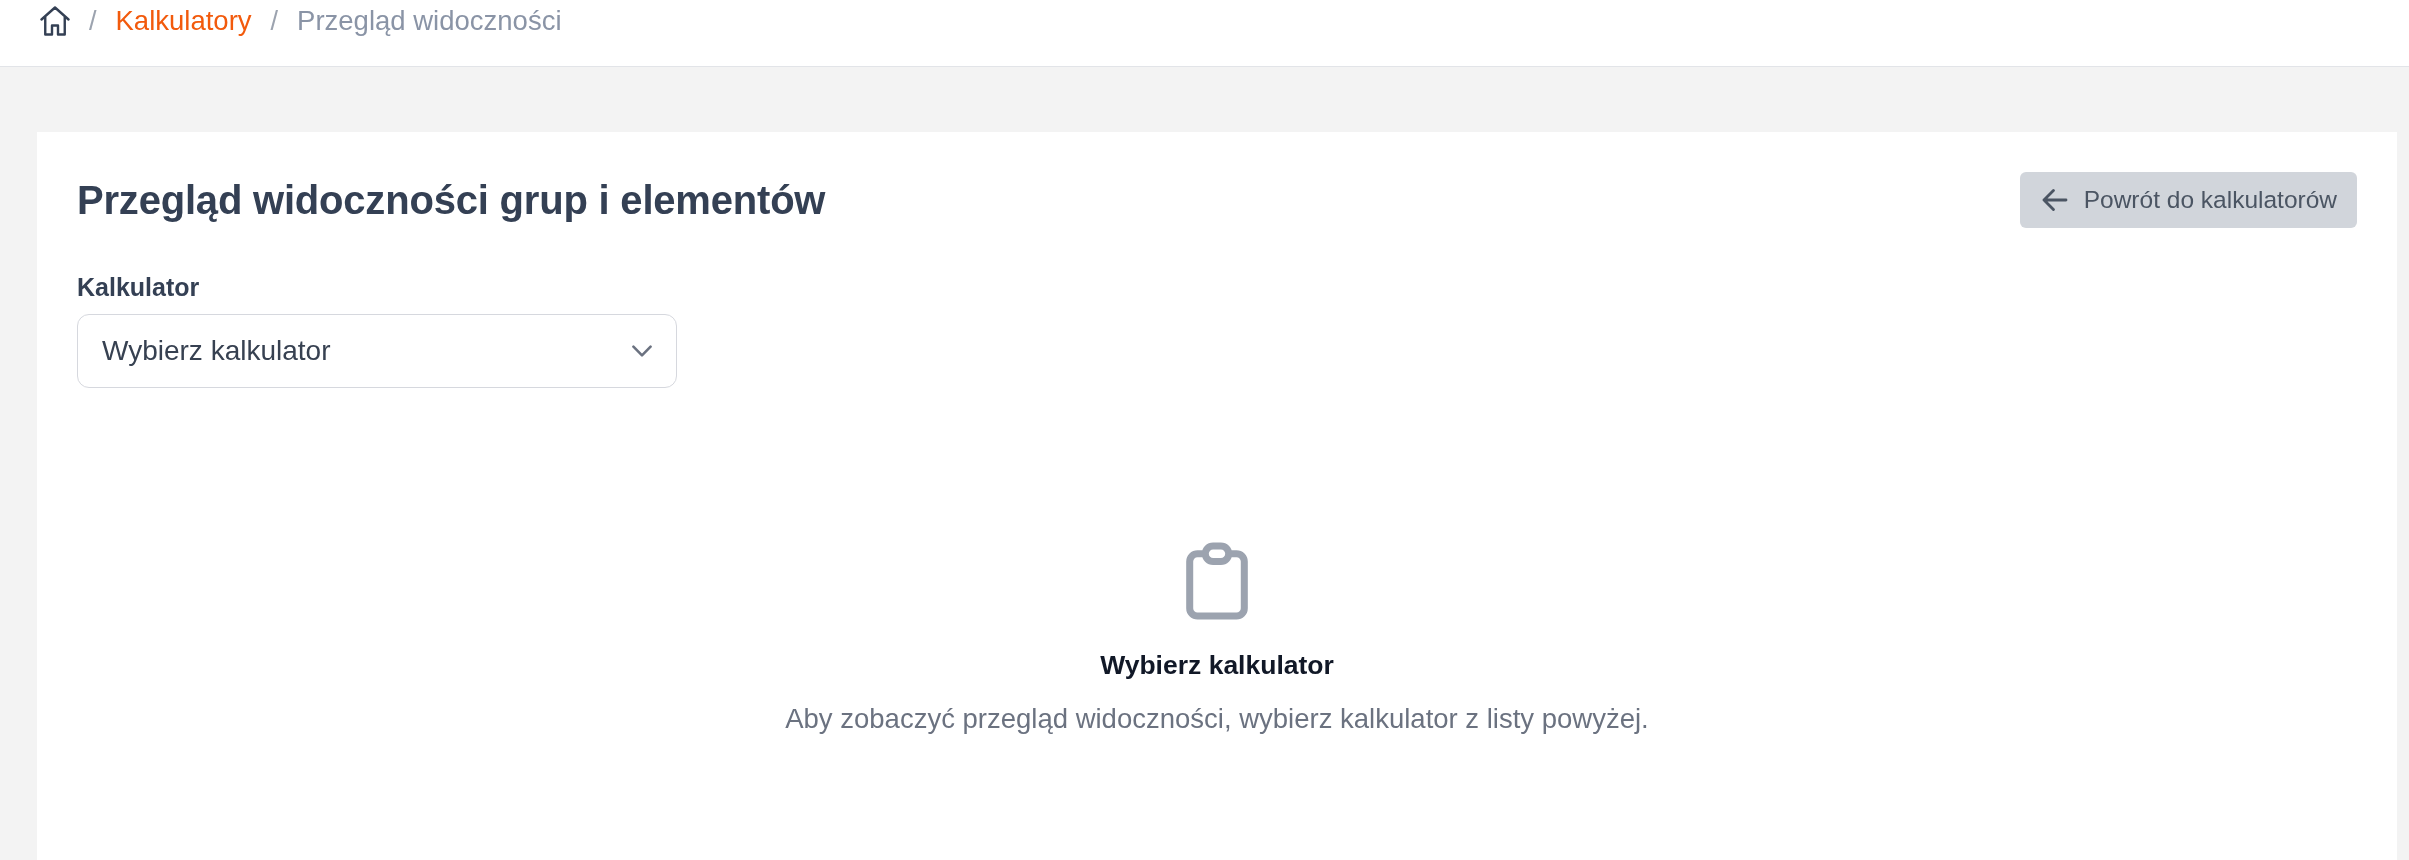  Describe the element at coordinates (55, 21) in the screenshot. I see `home-icon` at that location.